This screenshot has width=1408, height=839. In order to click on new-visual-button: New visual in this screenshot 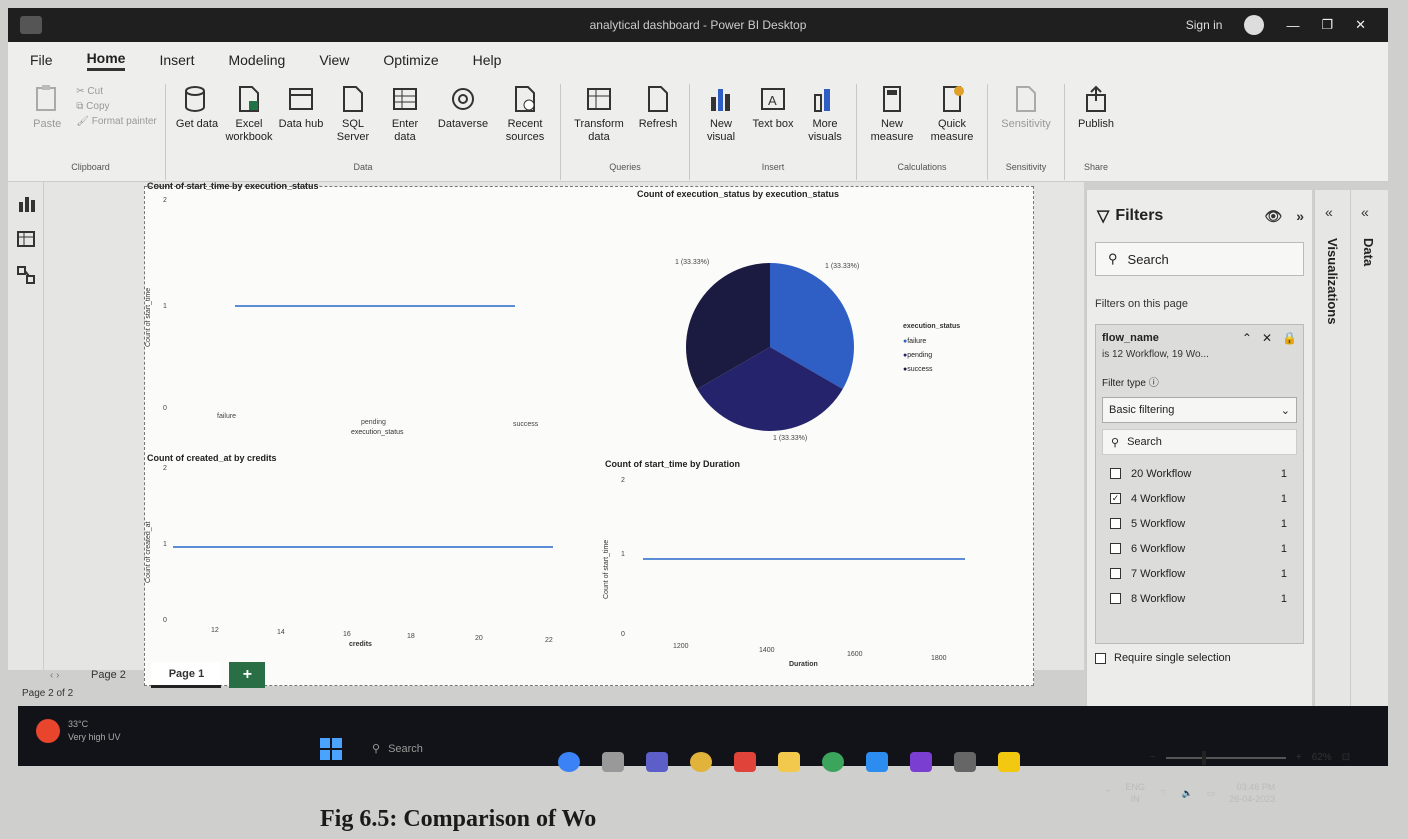, I will do `click(721, 113)`.